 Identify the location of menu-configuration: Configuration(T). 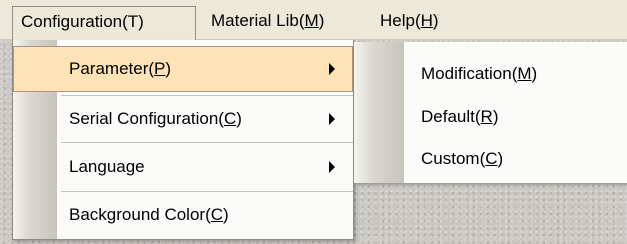
(104, 23).